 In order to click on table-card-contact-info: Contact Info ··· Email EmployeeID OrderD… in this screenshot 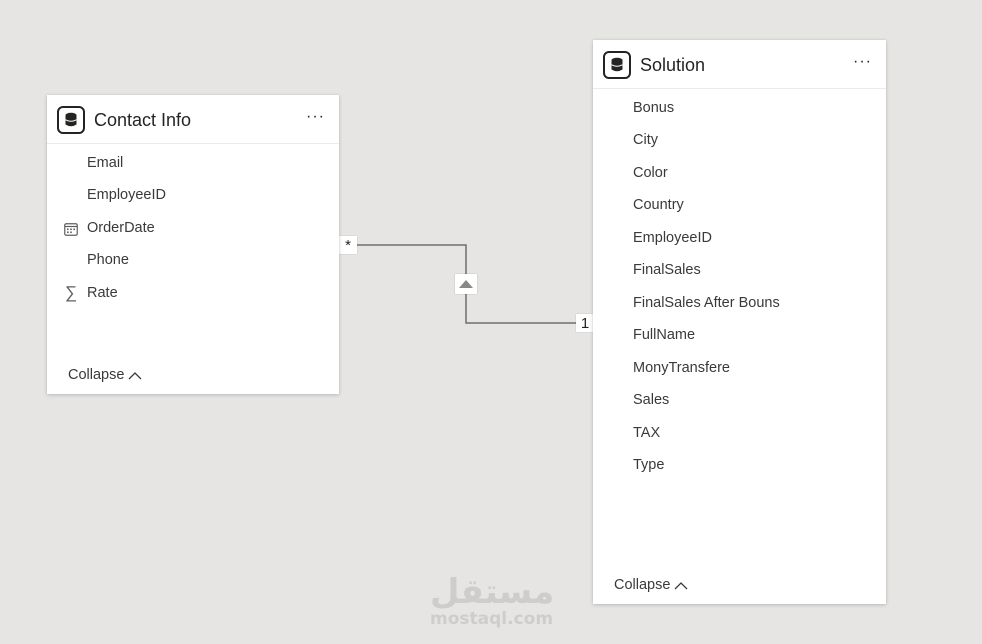, I will do `click(193, 244)`.